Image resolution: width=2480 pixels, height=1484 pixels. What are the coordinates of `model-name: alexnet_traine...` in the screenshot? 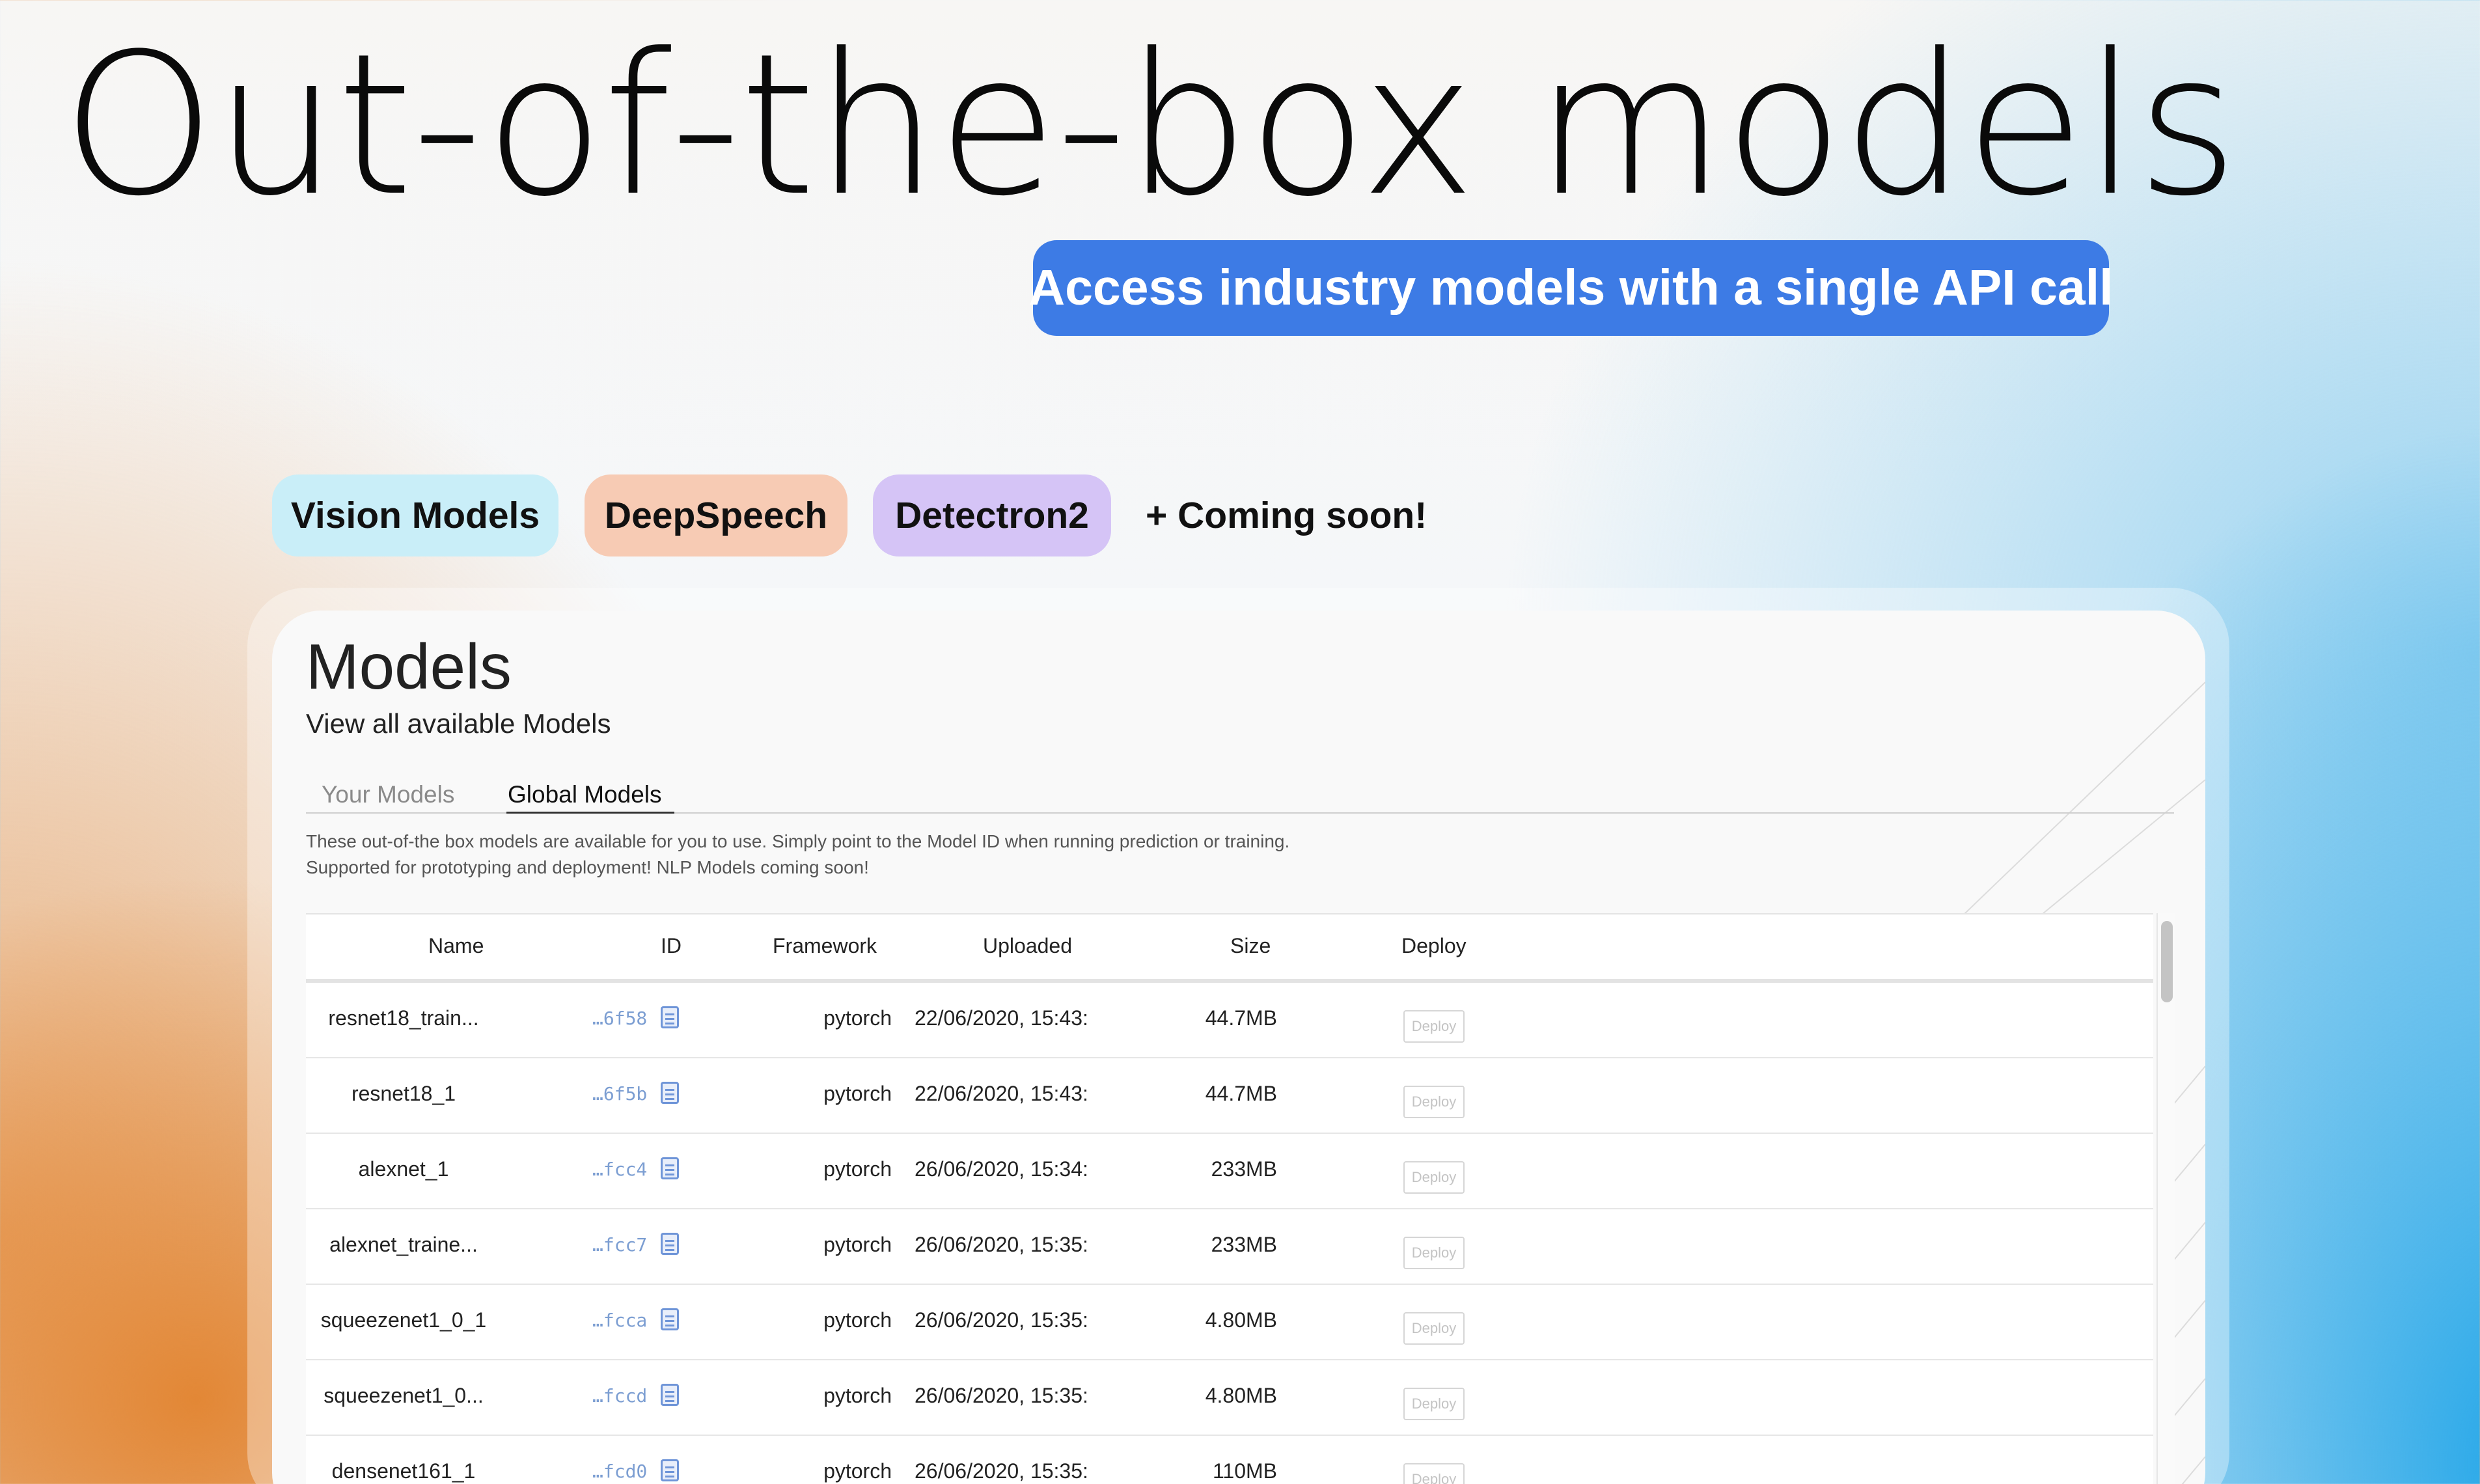 It's located at (403, 1244).